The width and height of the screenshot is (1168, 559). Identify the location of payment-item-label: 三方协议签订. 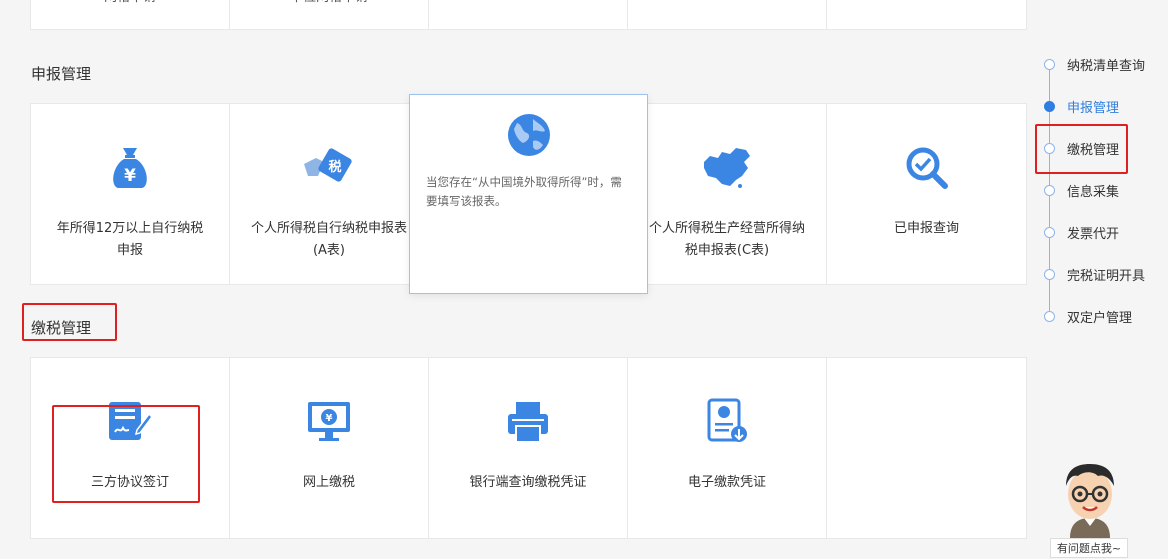
(129, 482).